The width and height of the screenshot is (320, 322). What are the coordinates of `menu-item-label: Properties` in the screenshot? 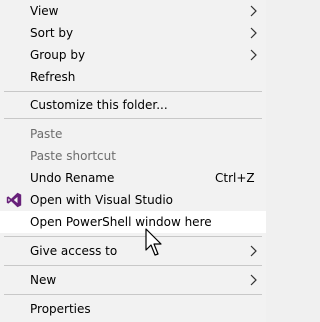 It's located at (60, 309).